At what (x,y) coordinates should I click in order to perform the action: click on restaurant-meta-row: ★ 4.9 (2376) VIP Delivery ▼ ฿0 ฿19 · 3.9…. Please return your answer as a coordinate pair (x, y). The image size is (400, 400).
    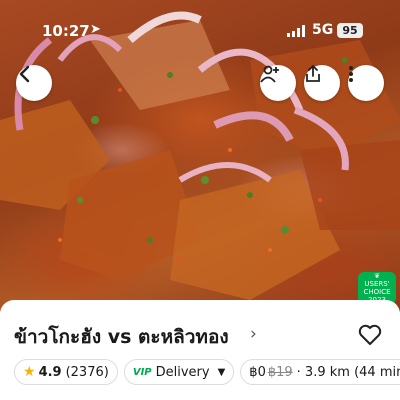
    Looking at the image, I should click on (207, 372).